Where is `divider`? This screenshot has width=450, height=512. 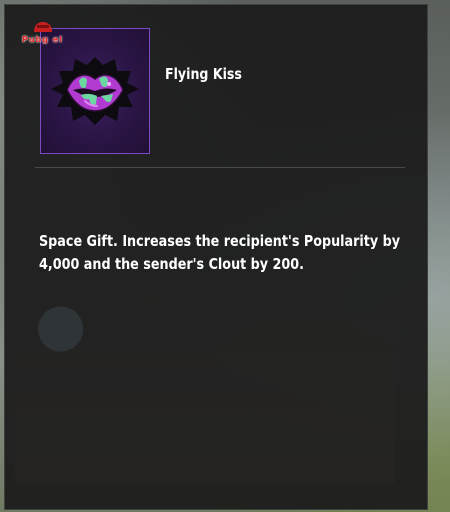
divider is located at coordinates (220, 167).